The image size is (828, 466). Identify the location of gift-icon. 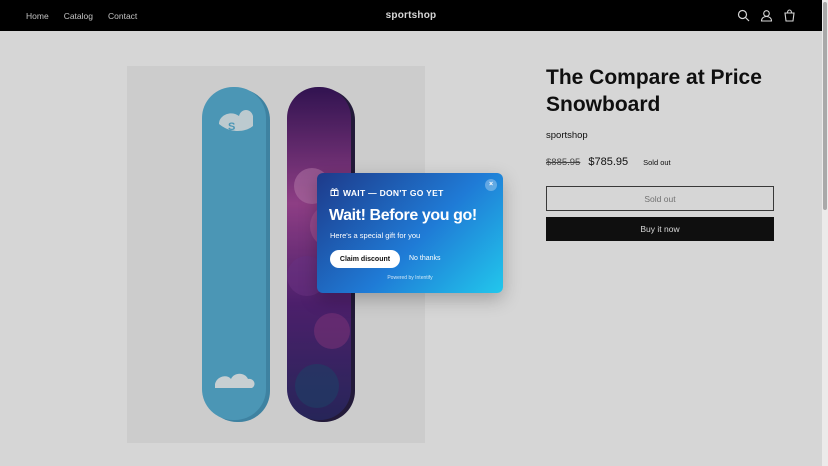
(334, 192).